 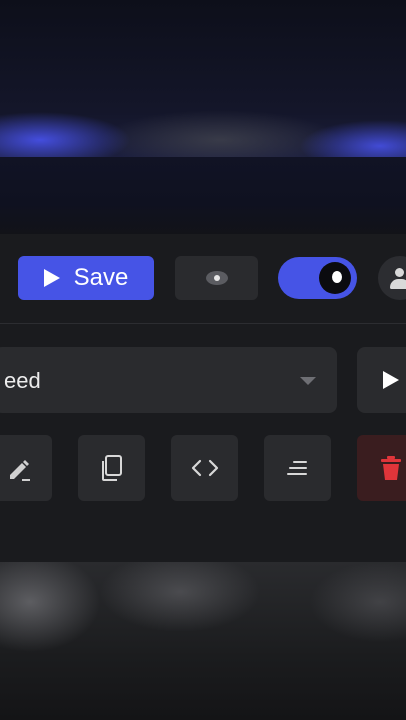 I want to click on user-icon-body, so click(x=398, y=284).